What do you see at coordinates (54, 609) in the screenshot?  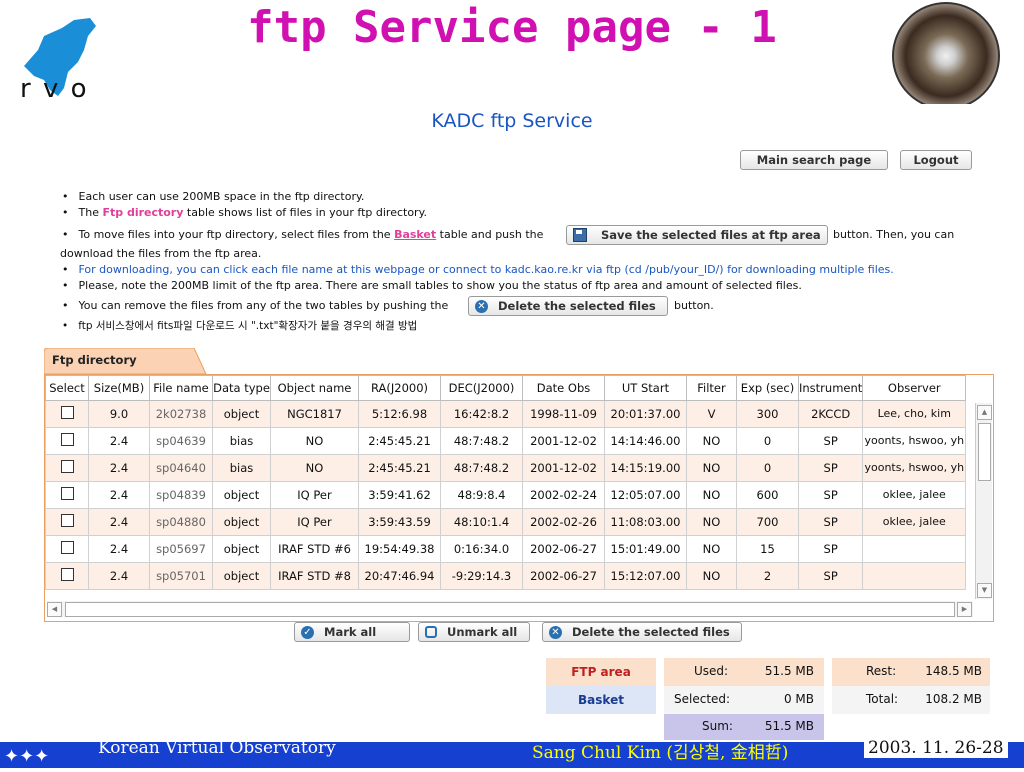 I see `scroll-left-icon: ◀` at bounding box center [54, 609].